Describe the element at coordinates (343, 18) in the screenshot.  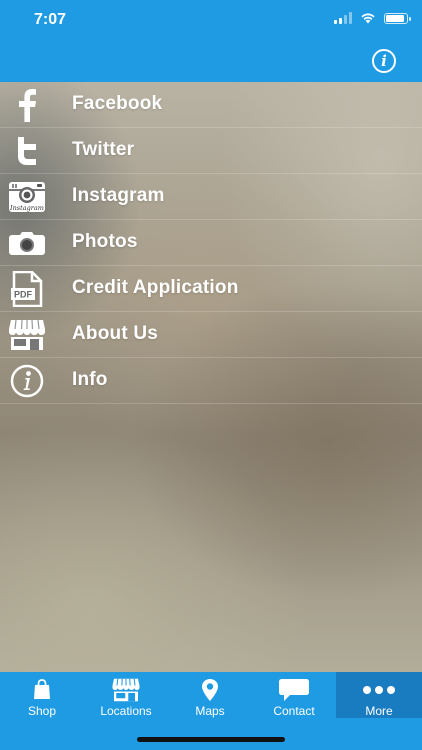
I see `cellular-signal-icon` at that location.